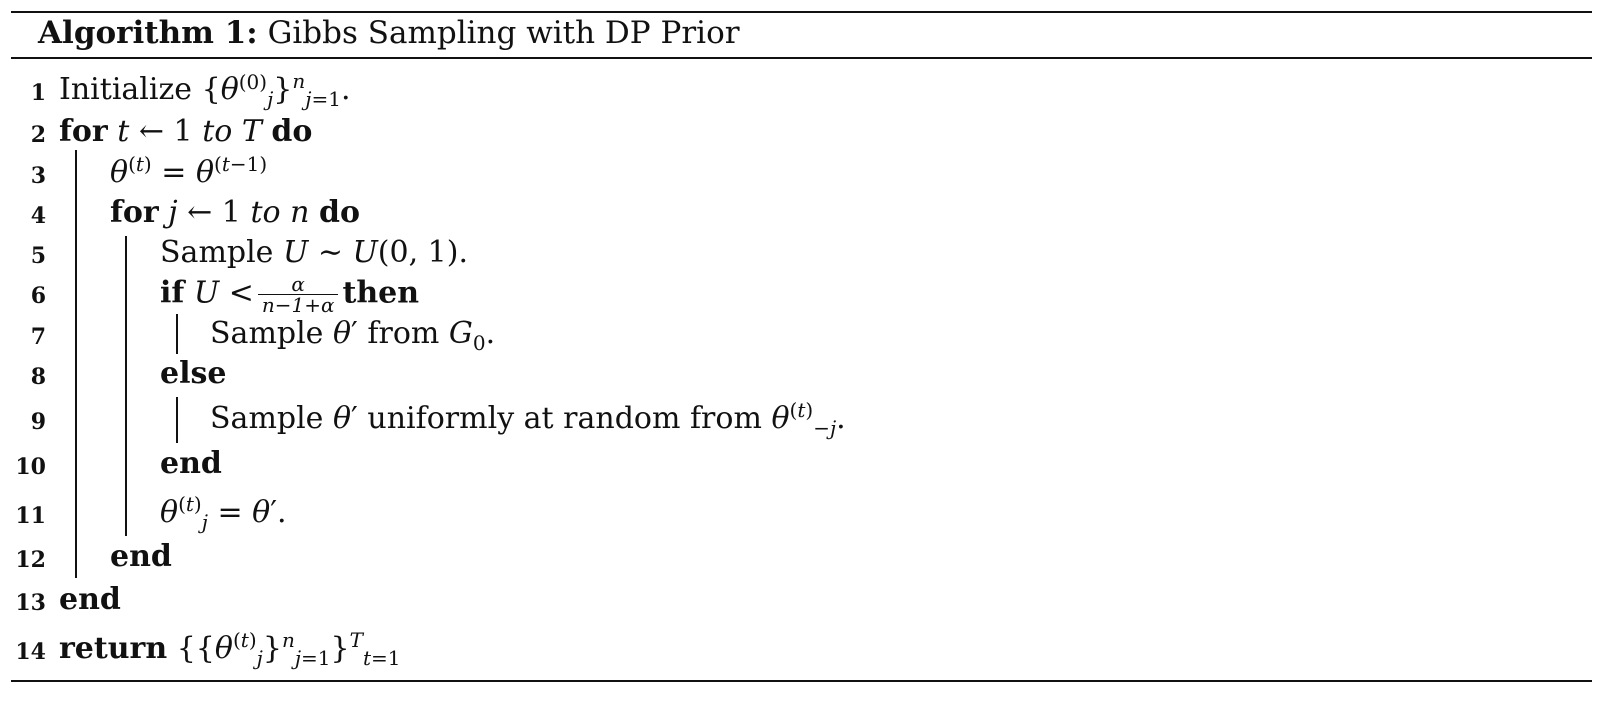  Describe the element at coordinates (38, 176) in the screenshot. I see `line-number: 3` at that location.